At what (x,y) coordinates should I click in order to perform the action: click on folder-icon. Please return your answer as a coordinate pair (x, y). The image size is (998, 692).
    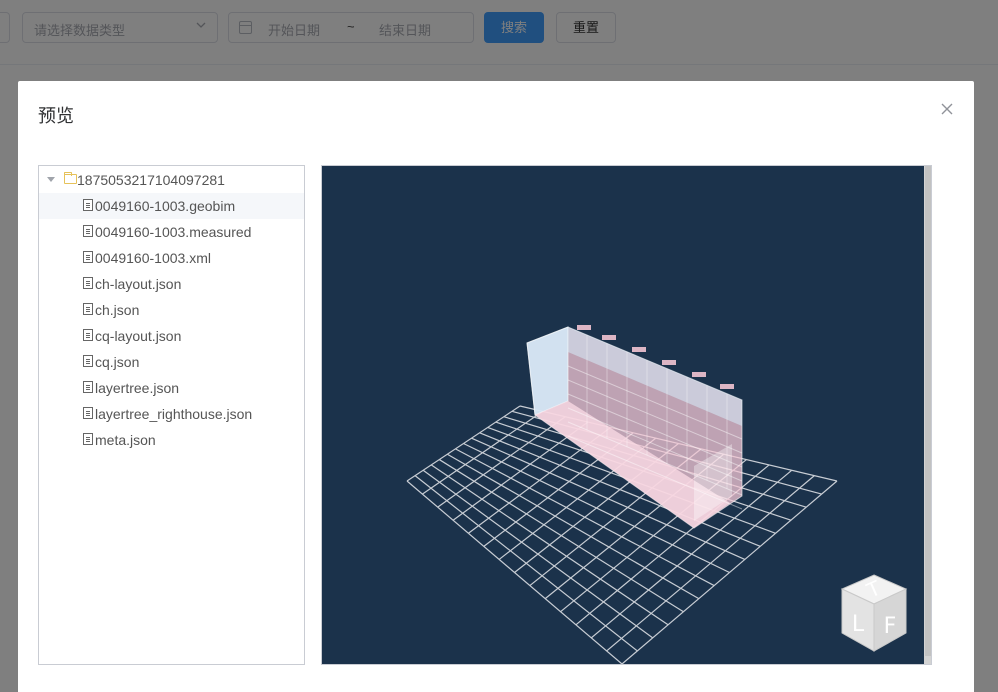
    Looking at the image, I should click on (70, 178).